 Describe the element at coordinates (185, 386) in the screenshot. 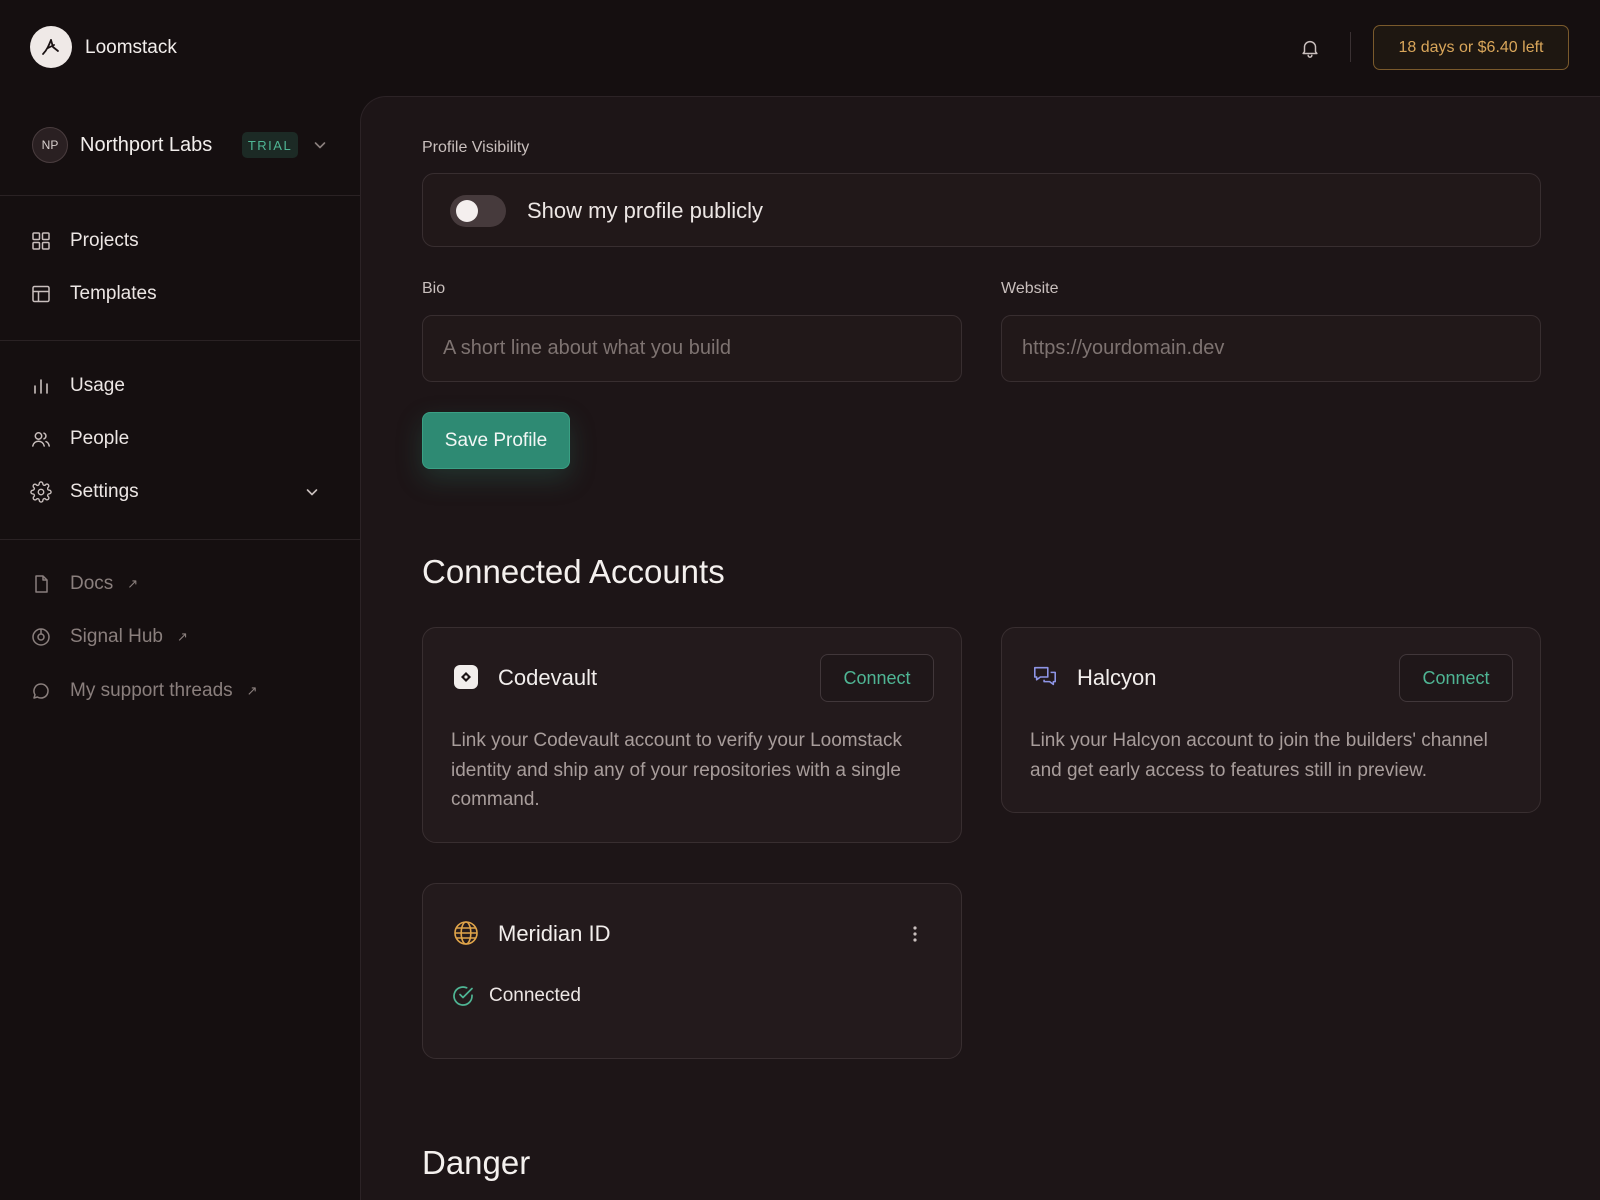

I see `sidebar-item-usage: Usage` at that location.